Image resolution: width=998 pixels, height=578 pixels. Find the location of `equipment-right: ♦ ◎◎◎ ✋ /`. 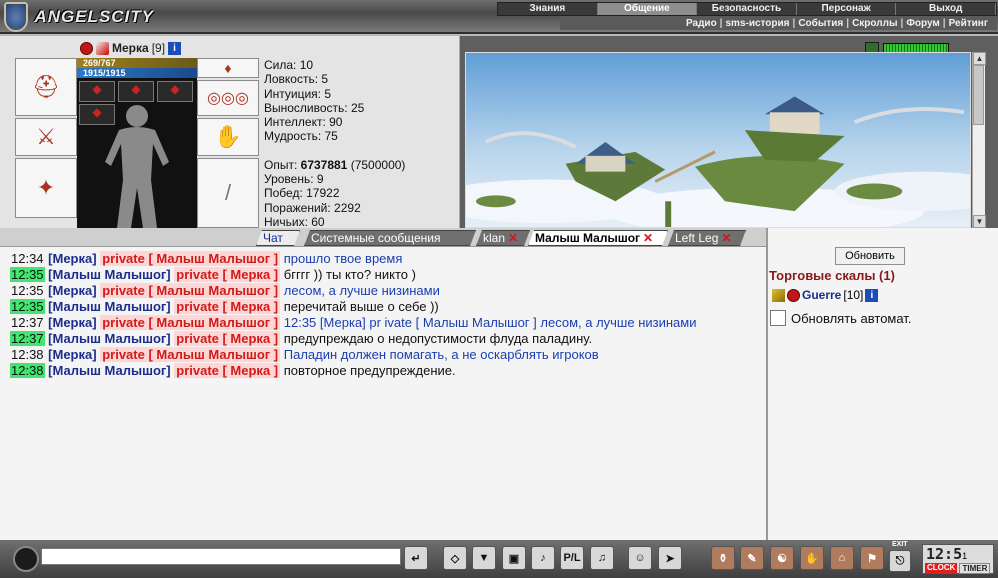

equipment-right: ♦ ◎◎◎ ✋ / is located at coordinates (228, 143).